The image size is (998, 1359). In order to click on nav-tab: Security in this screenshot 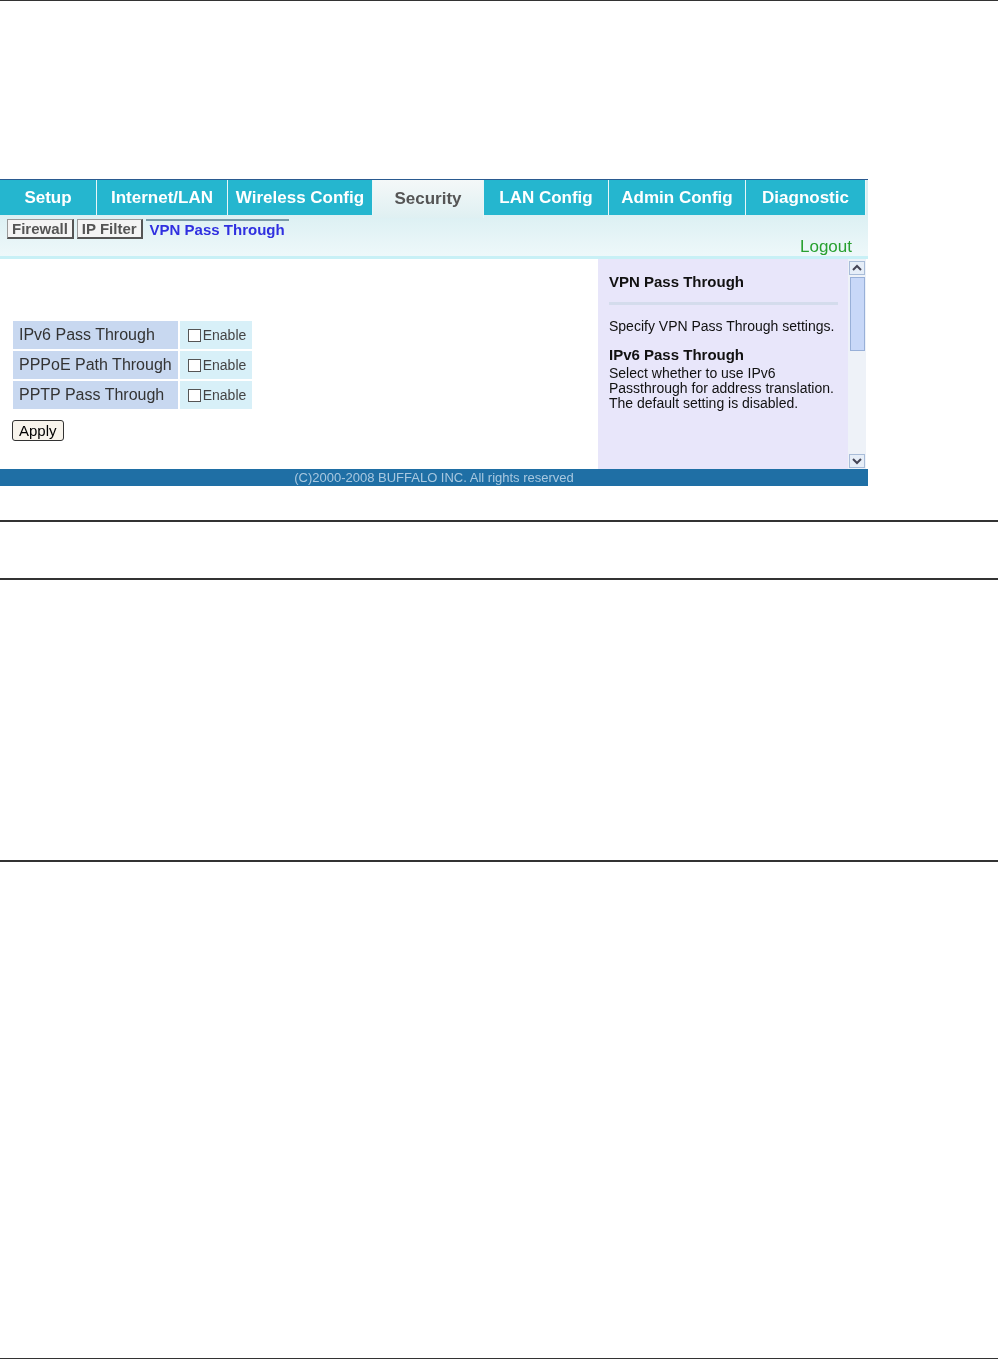, I will do `click(428, 199)`.